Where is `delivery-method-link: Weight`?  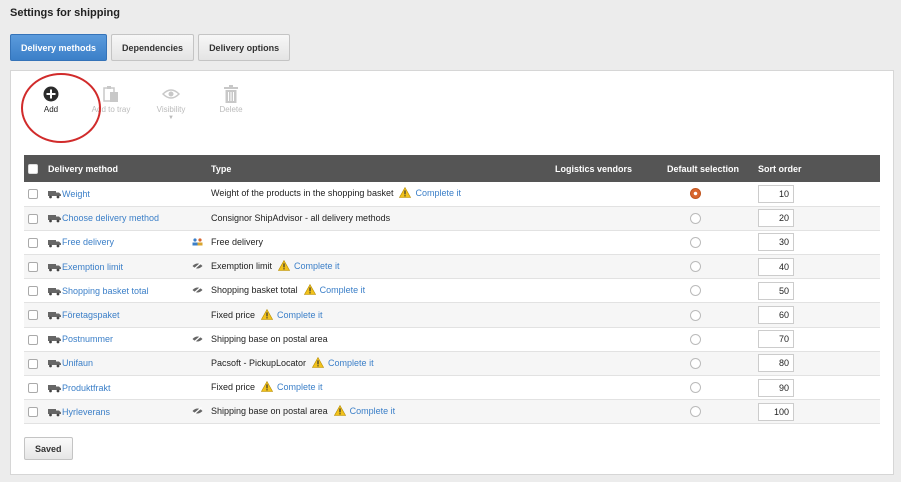 delivery-method-link: Weight is located at coordinates (76, 194).